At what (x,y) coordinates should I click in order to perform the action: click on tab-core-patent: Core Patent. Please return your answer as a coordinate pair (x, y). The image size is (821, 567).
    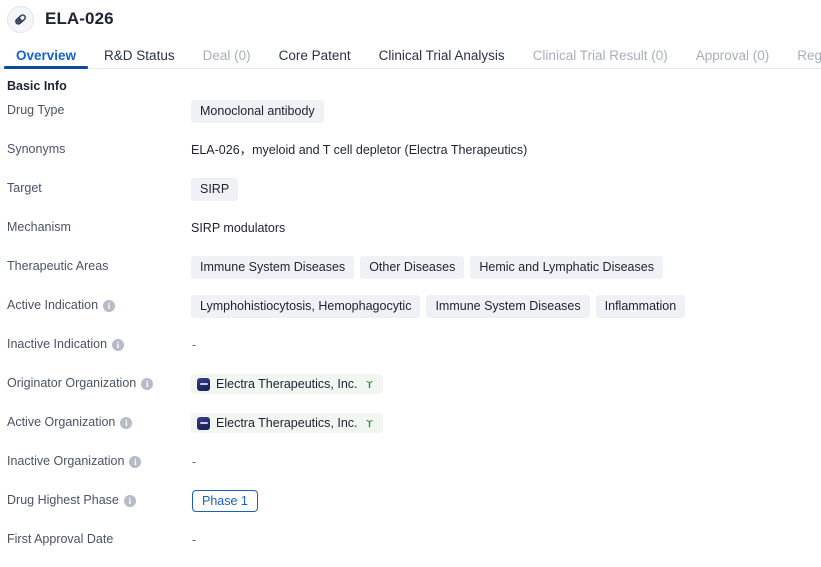
    Looking at the image, I should click on (315, 59).